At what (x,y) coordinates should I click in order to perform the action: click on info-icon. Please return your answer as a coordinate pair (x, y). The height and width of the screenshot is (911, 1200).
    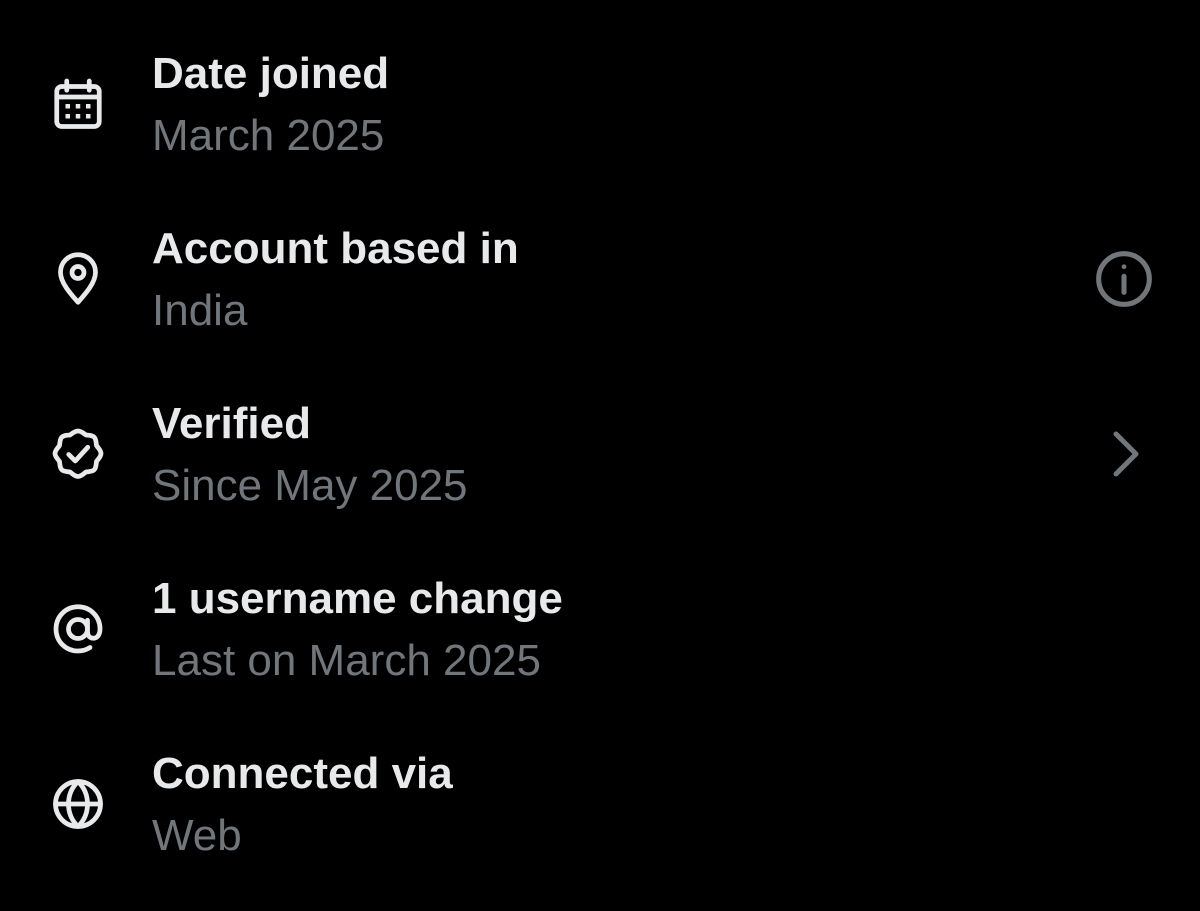
    Looking at the image, I should click on (1124, 279).